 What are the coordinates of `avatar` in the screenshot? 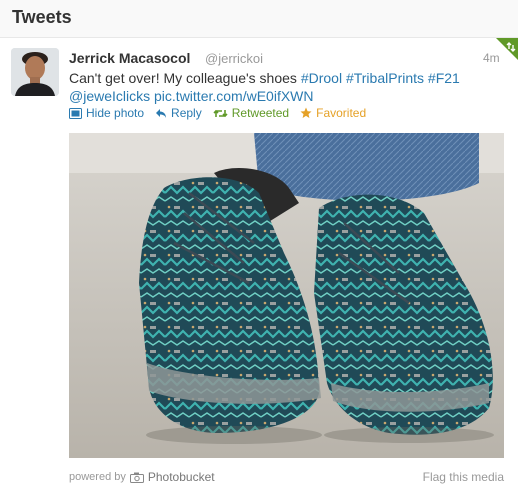 It's located at (35, 72).